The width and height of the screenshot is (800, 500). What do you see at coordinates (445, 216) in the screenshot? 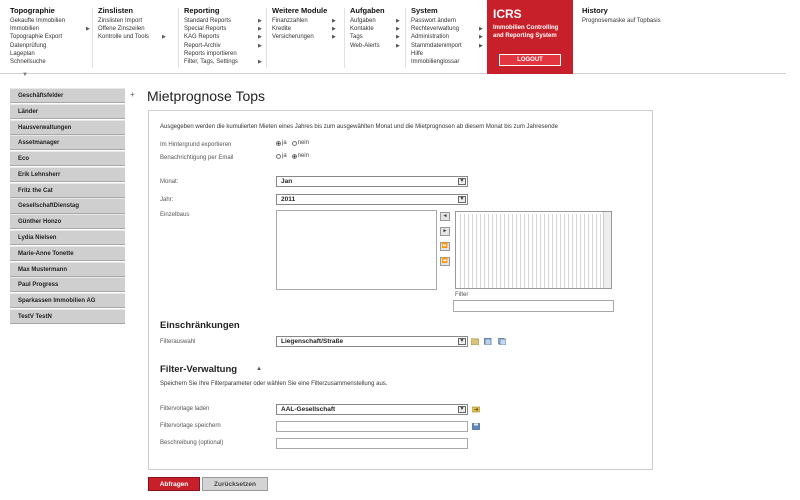
I see `move-left-button: ◄` at bounding box center [445, 216].